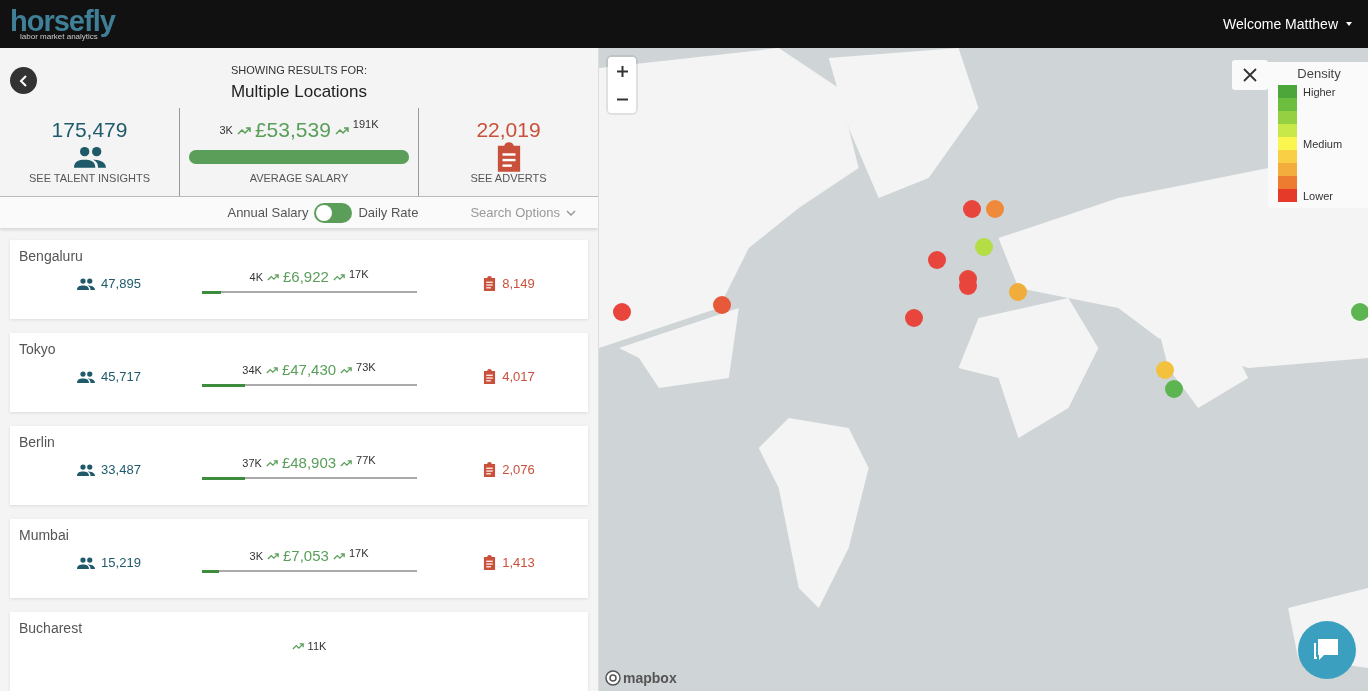  What do you see at coordinates (1318, 195) in the screenshot?
I see `legend-label: Lower` at bounding box center [1318, 195].